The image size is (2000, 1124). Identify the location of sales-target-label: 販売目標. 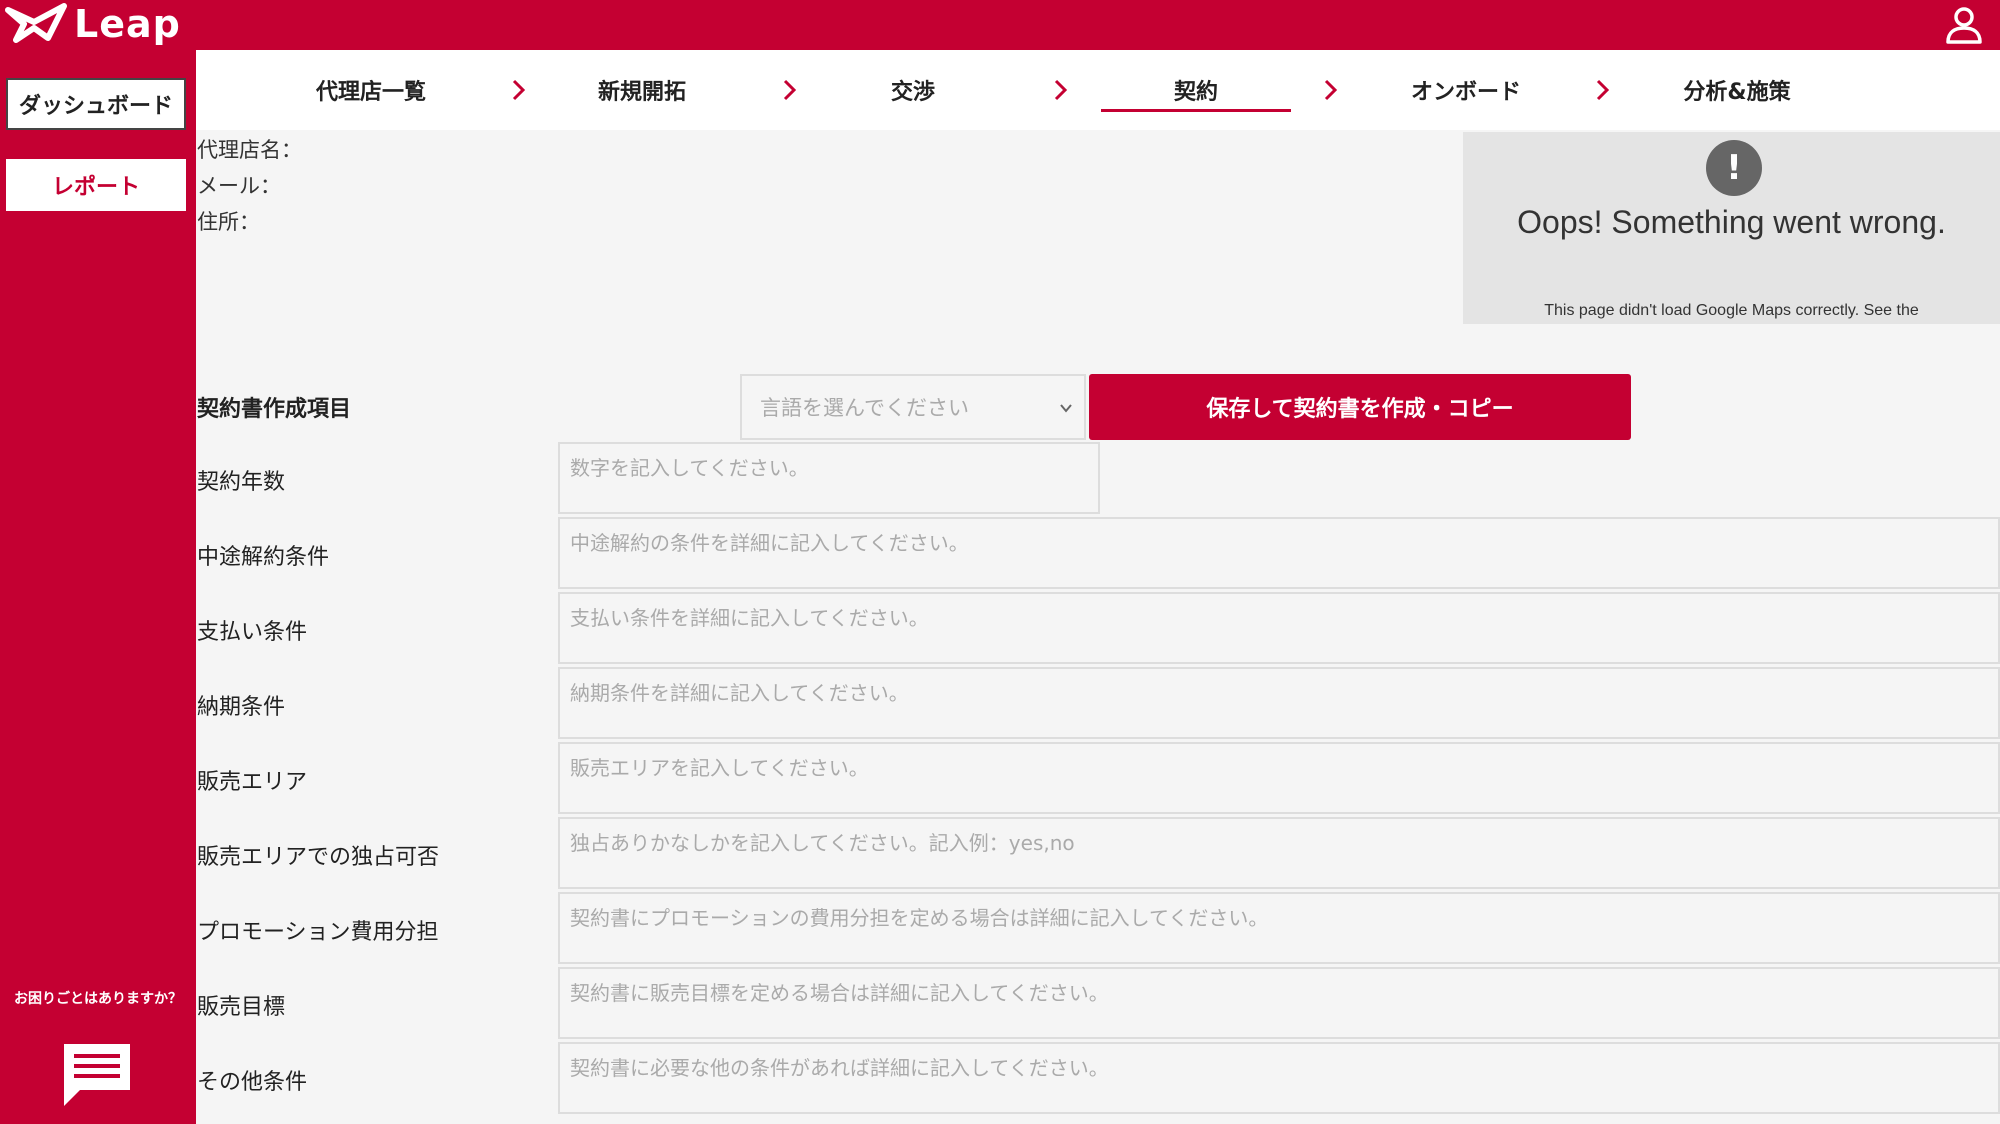
(241, 1007).